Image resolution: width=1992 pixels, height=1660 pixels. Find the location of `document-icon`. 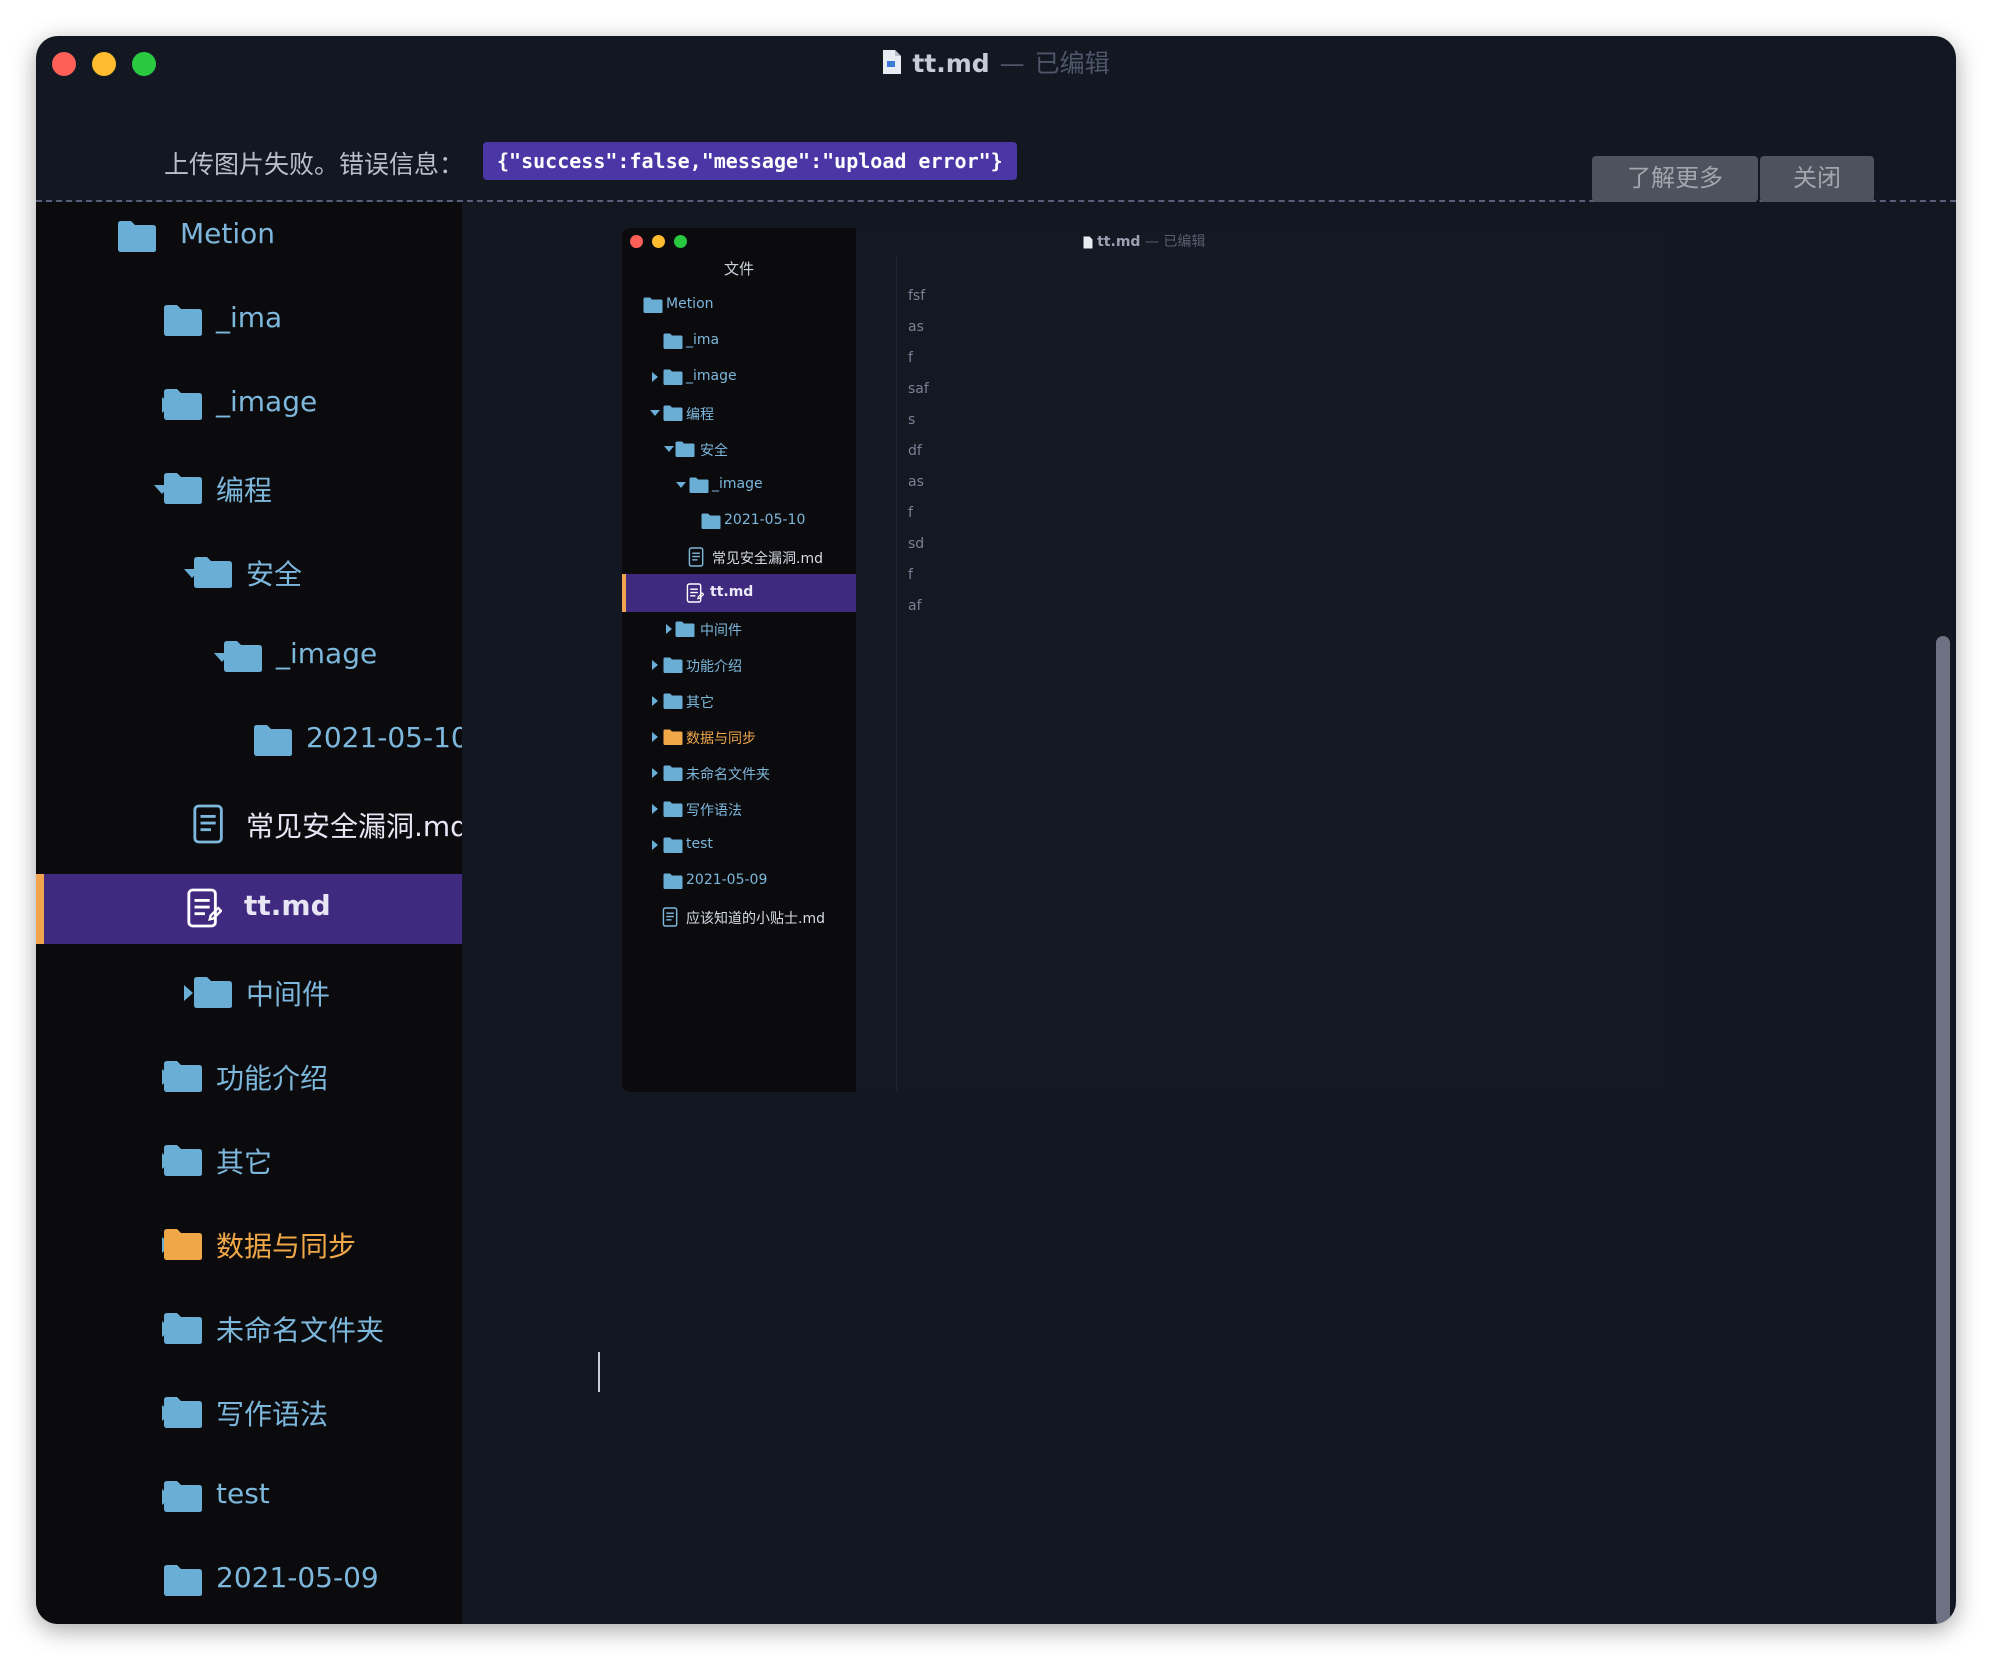

document-icon is located at coordinates (210, 824).